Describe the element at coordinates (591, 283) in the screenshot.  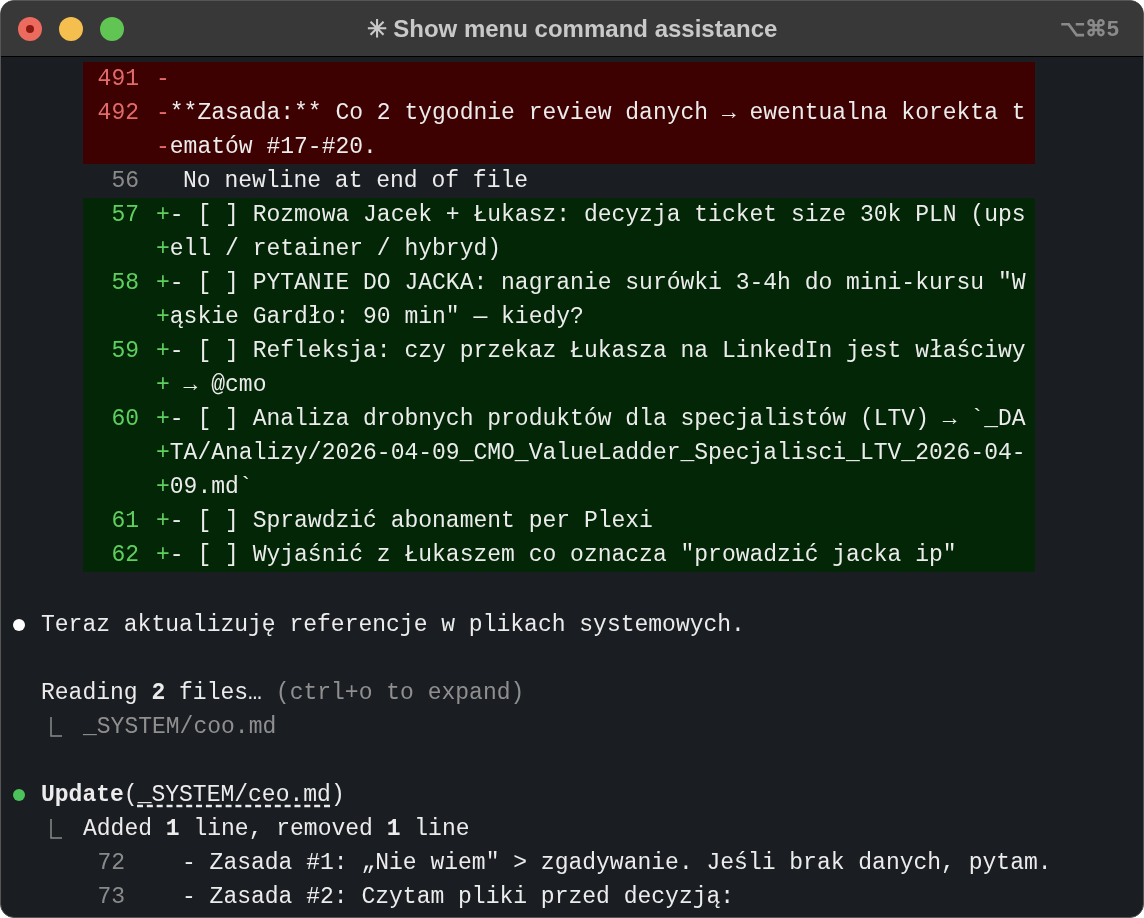
I see `code-text: +- [ ] PYTANIE DO JACKA: nagranie surówki 3-4h do mini-kursu "W` at that location.